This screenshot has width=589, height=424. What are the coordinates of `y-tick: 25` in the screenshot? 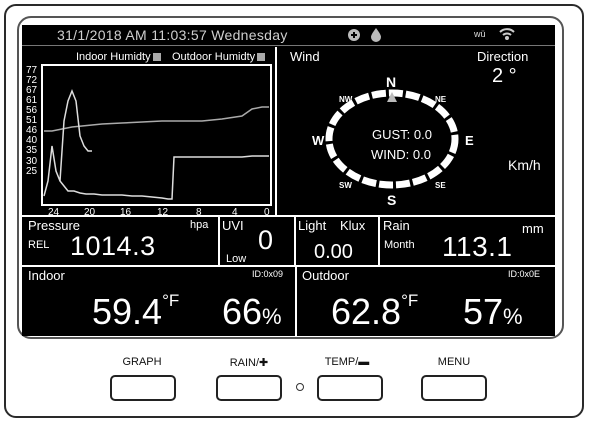 It's located at (32, 171).